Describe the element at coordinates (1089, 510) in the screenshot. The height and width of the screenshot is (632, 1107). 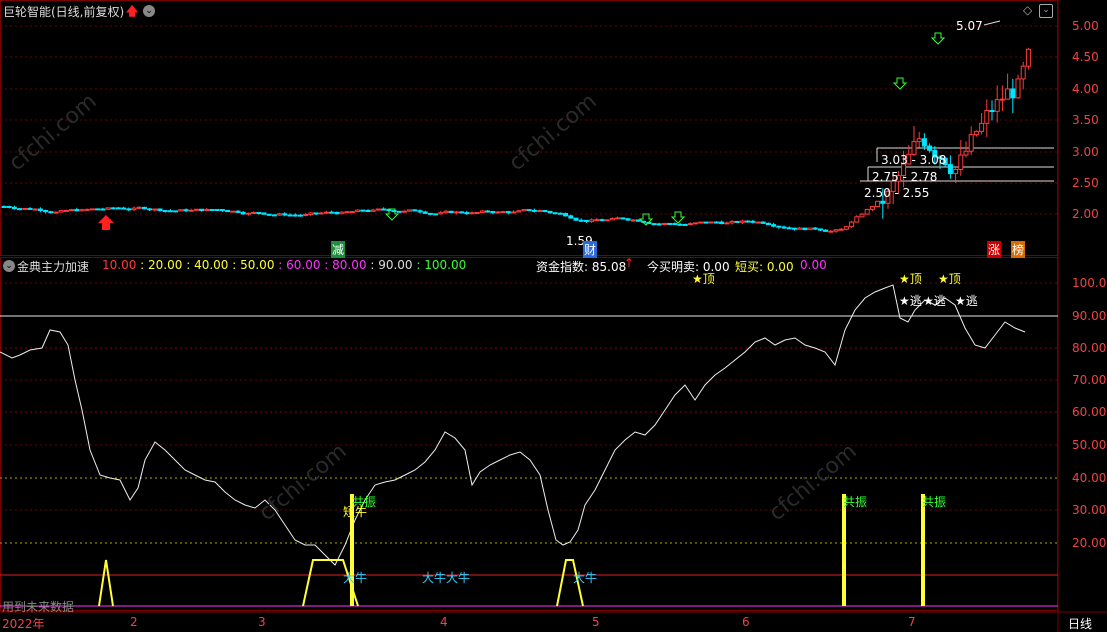
I see `value-tick: 30.00` at that location.